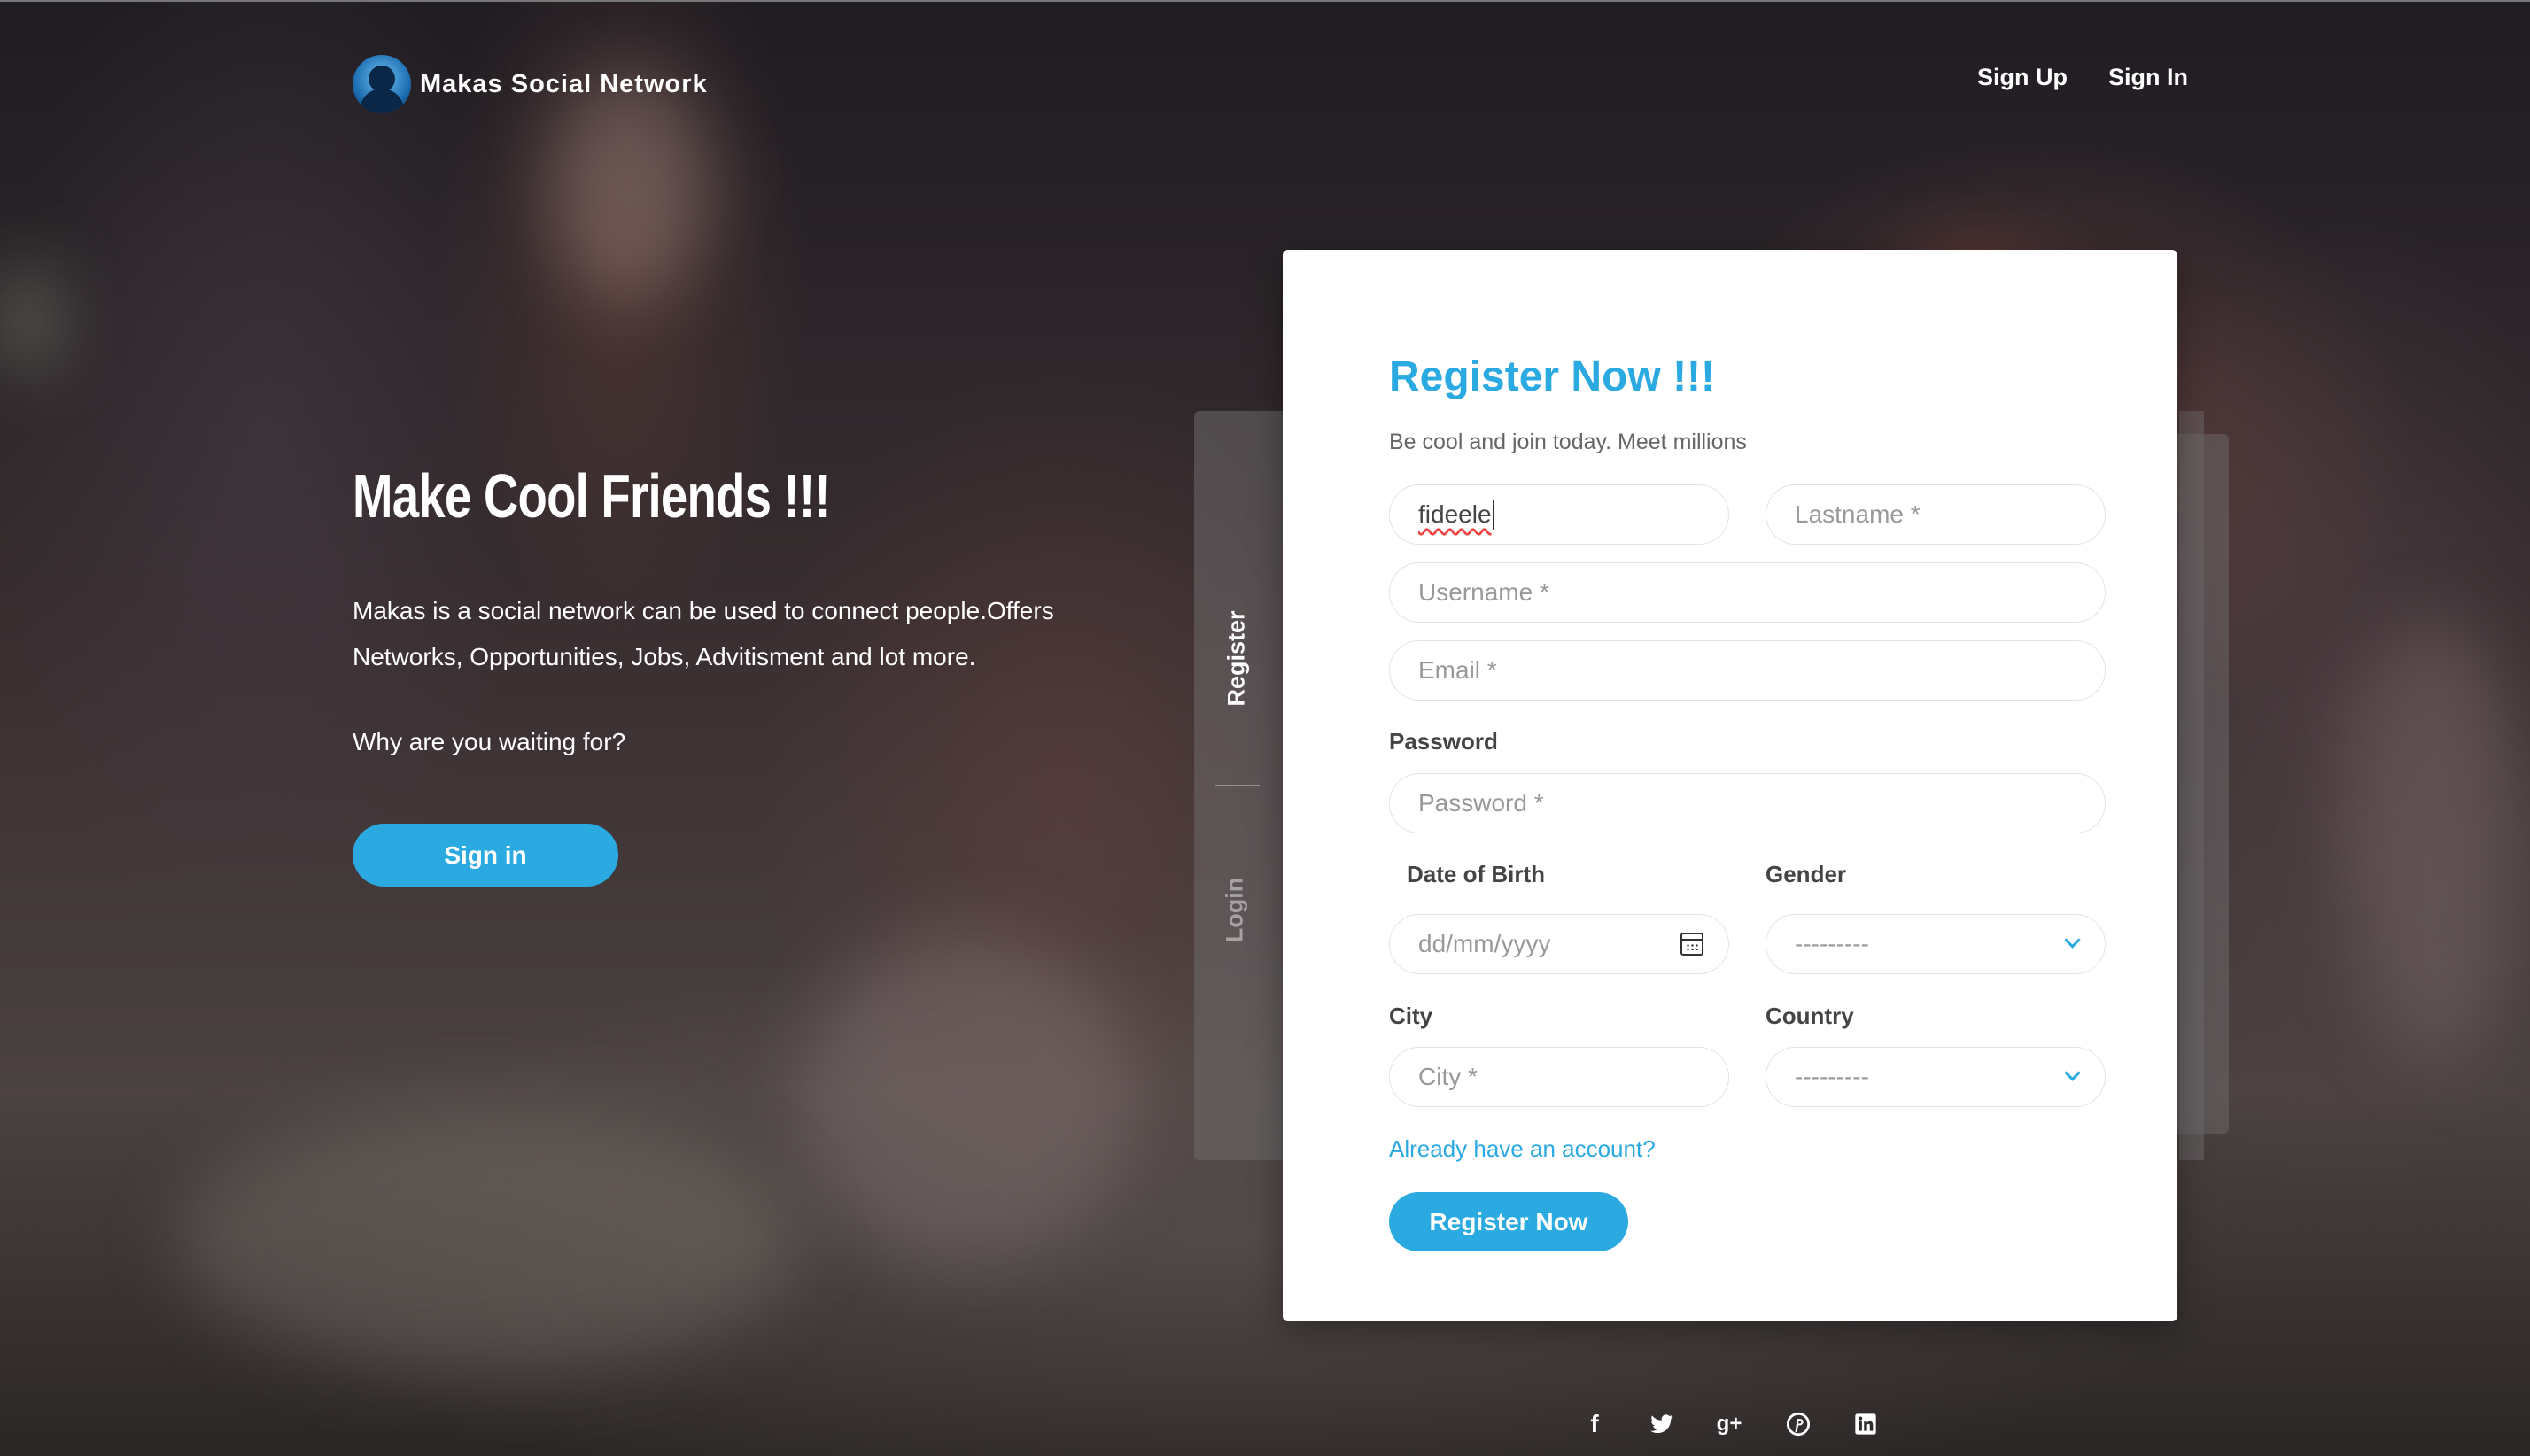 The image size is (2530, 1456). Describe the element at coordinates (1522, 1149) in the screenshot. I see `already-account-link: Already have an account?` at that location.